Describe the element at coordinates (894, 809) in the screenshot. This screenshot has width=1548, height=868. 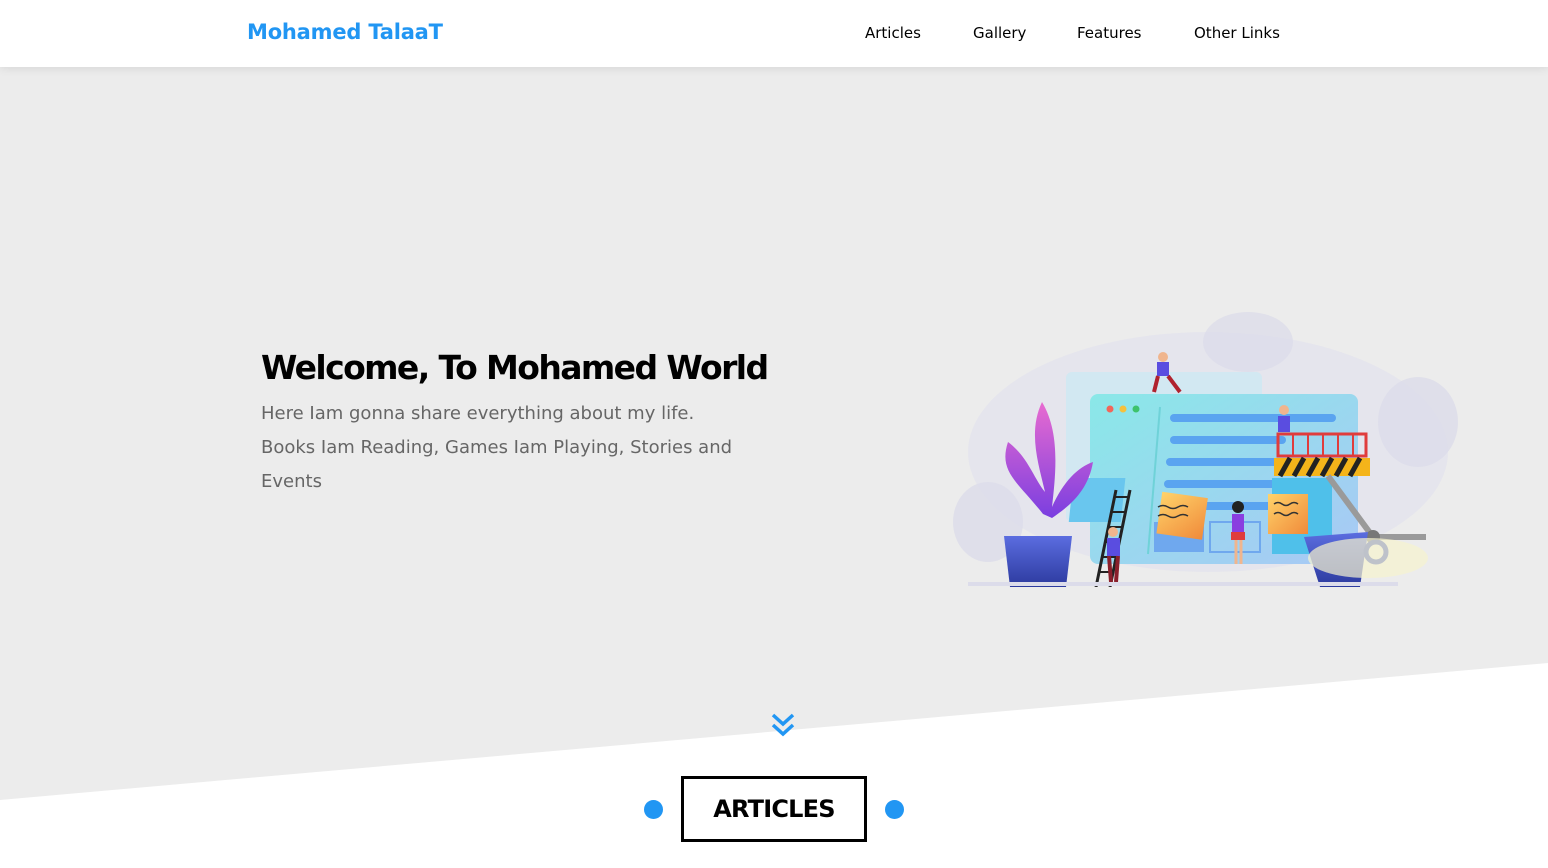
I see `title-dot-right` at that location.